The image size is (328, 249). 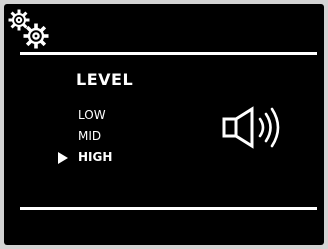 I want to click on top-divider, so click(x=168, y=53).